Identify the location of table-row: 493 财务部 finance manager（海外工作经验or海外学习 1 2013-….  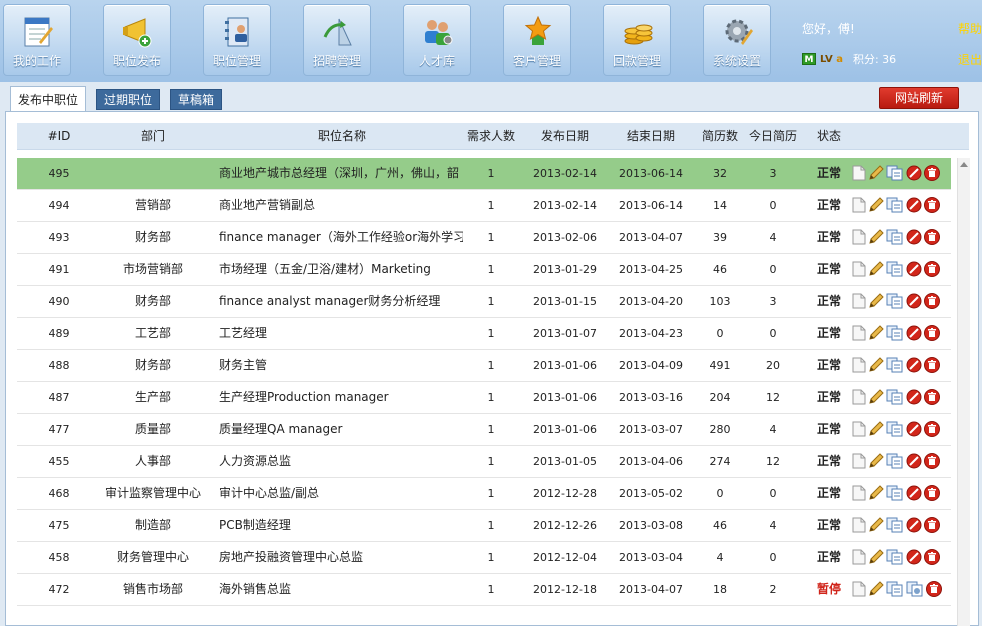
(484, 238).